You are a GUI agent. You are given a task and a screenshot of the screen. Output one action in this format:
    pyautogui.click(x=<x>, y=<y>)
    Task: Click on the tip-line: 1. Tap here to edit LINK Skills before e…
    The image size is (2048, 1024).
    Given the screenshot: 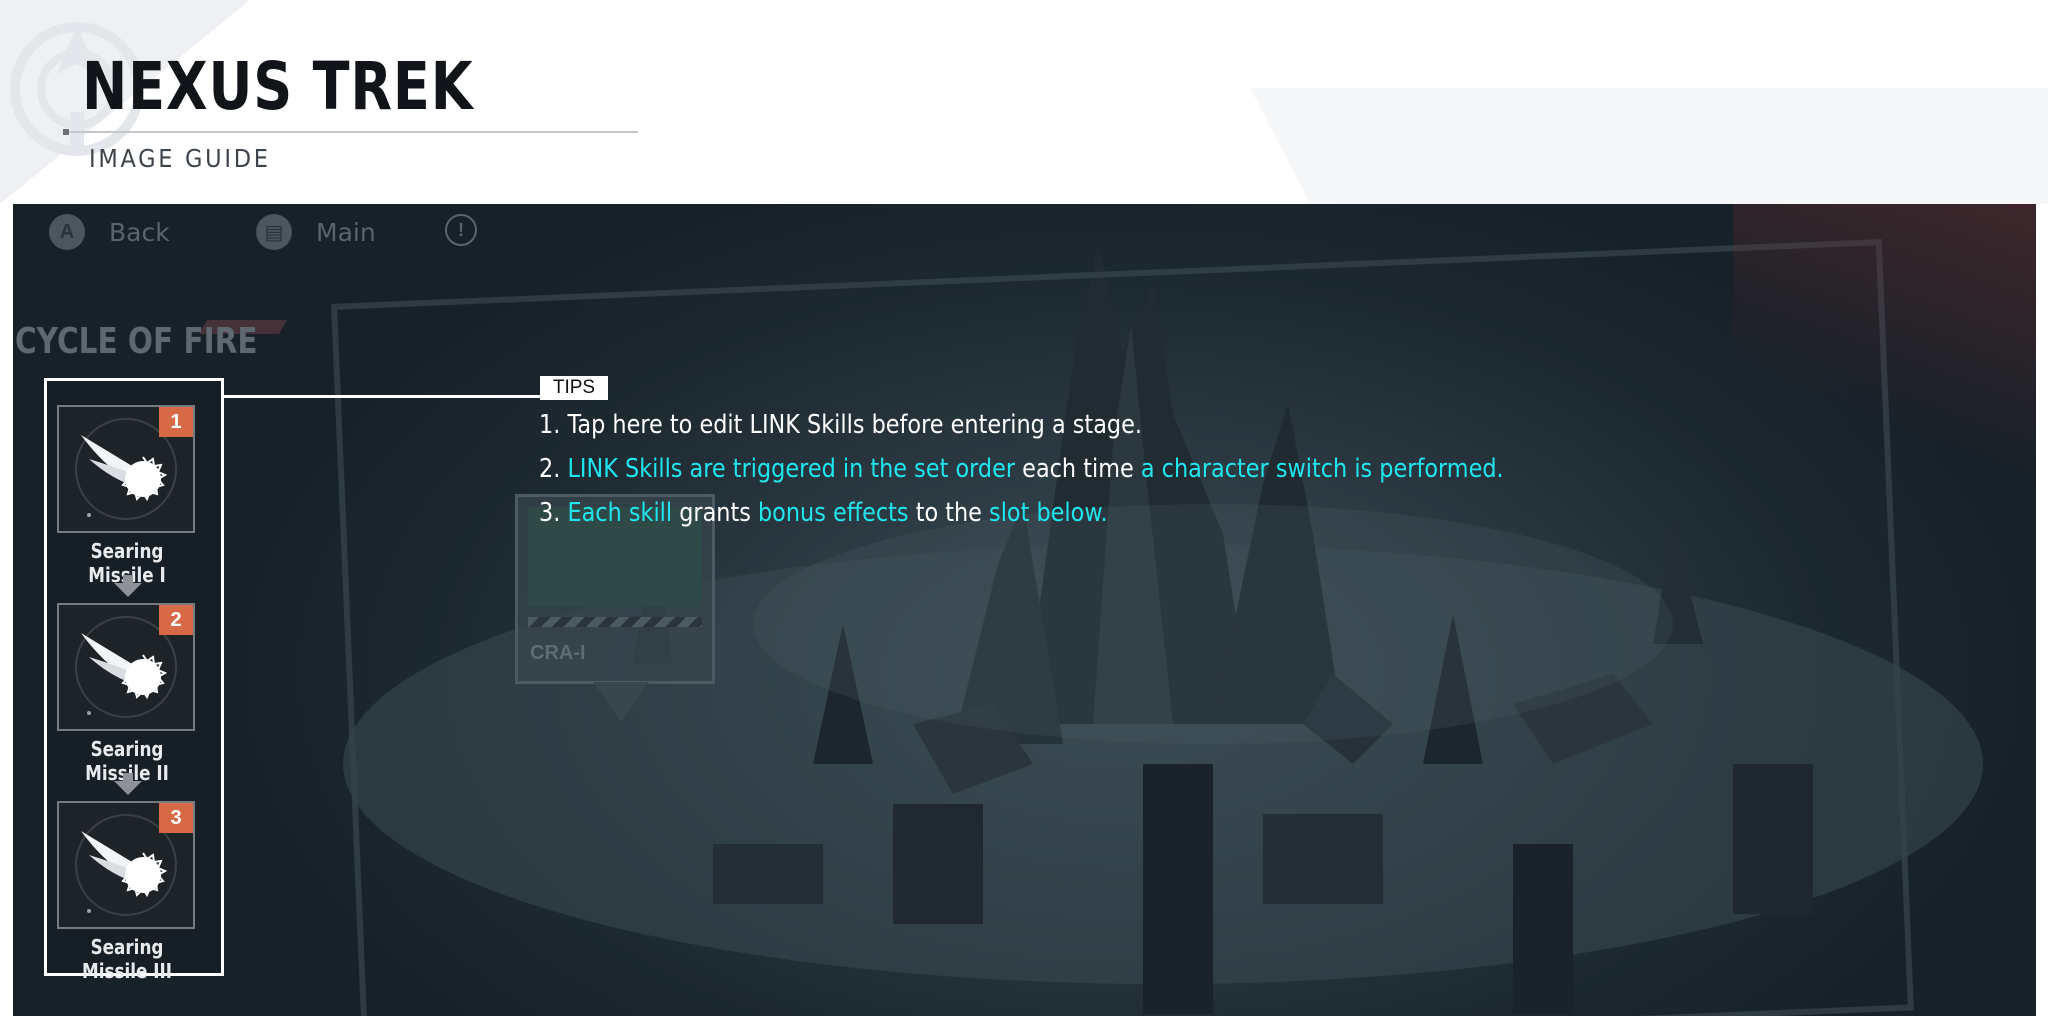 What is the action you would take?
    pyautogui.click(x=1021, y=425)
    